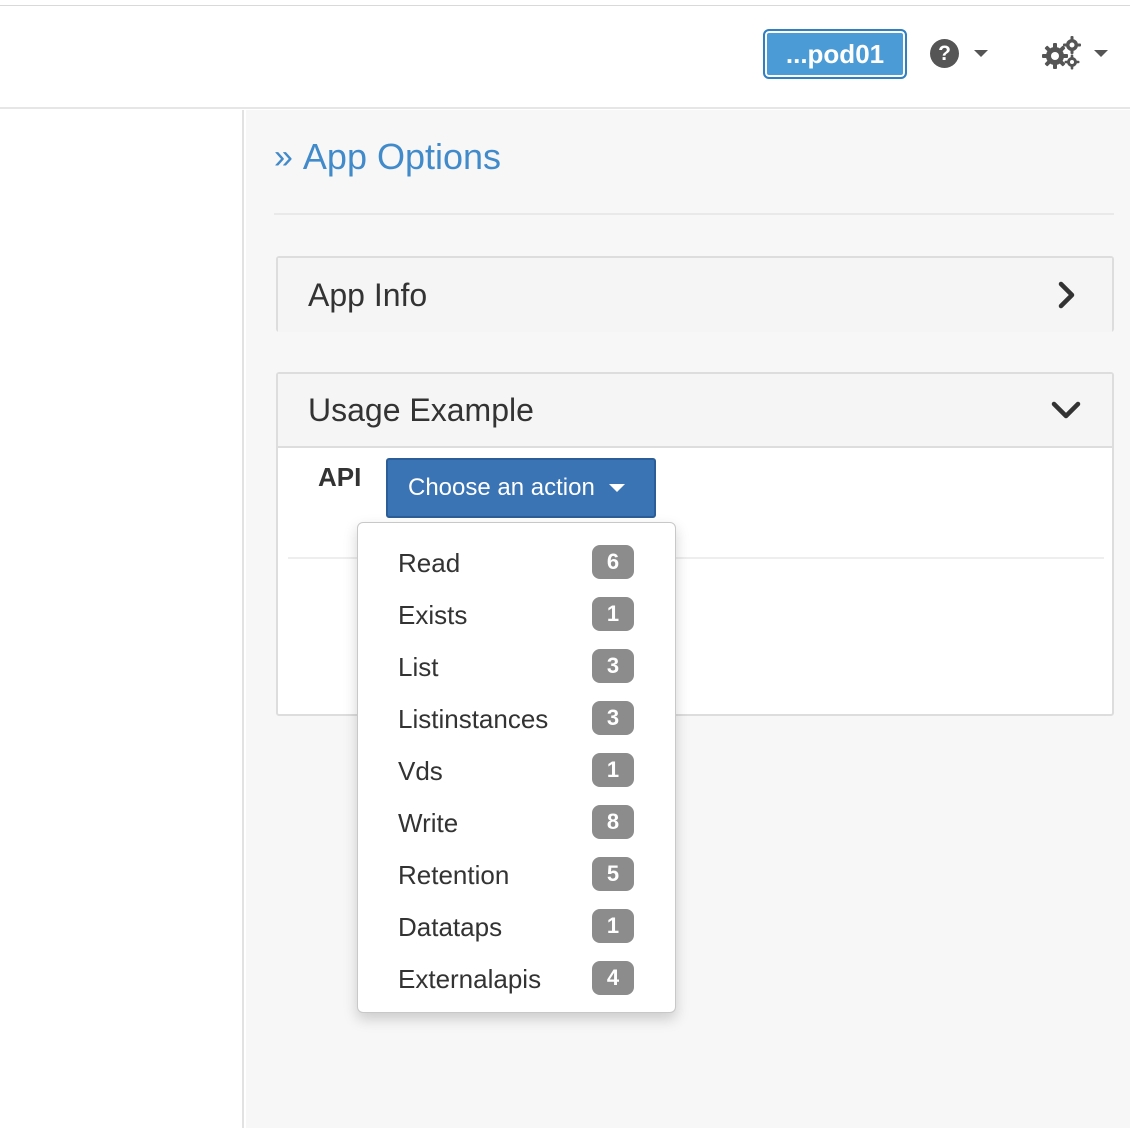  I want to click on usage-example-panel-header: Usage Example, so click(695, 411).